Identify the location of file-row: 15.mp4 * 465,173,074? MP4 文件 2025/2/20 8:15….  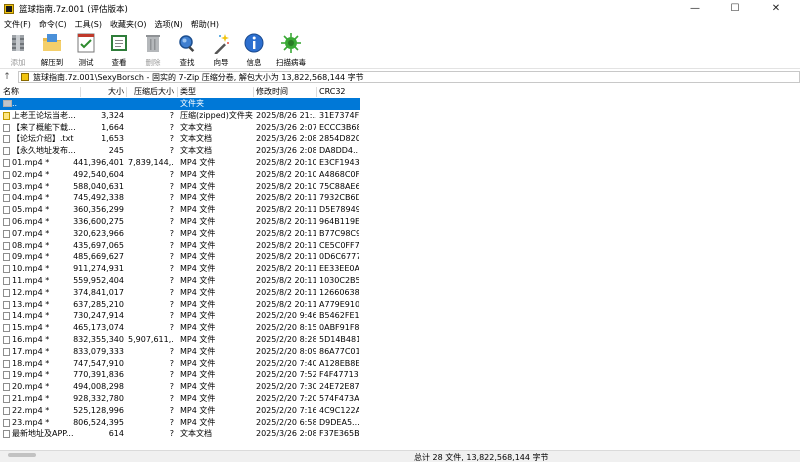
(180, 328).